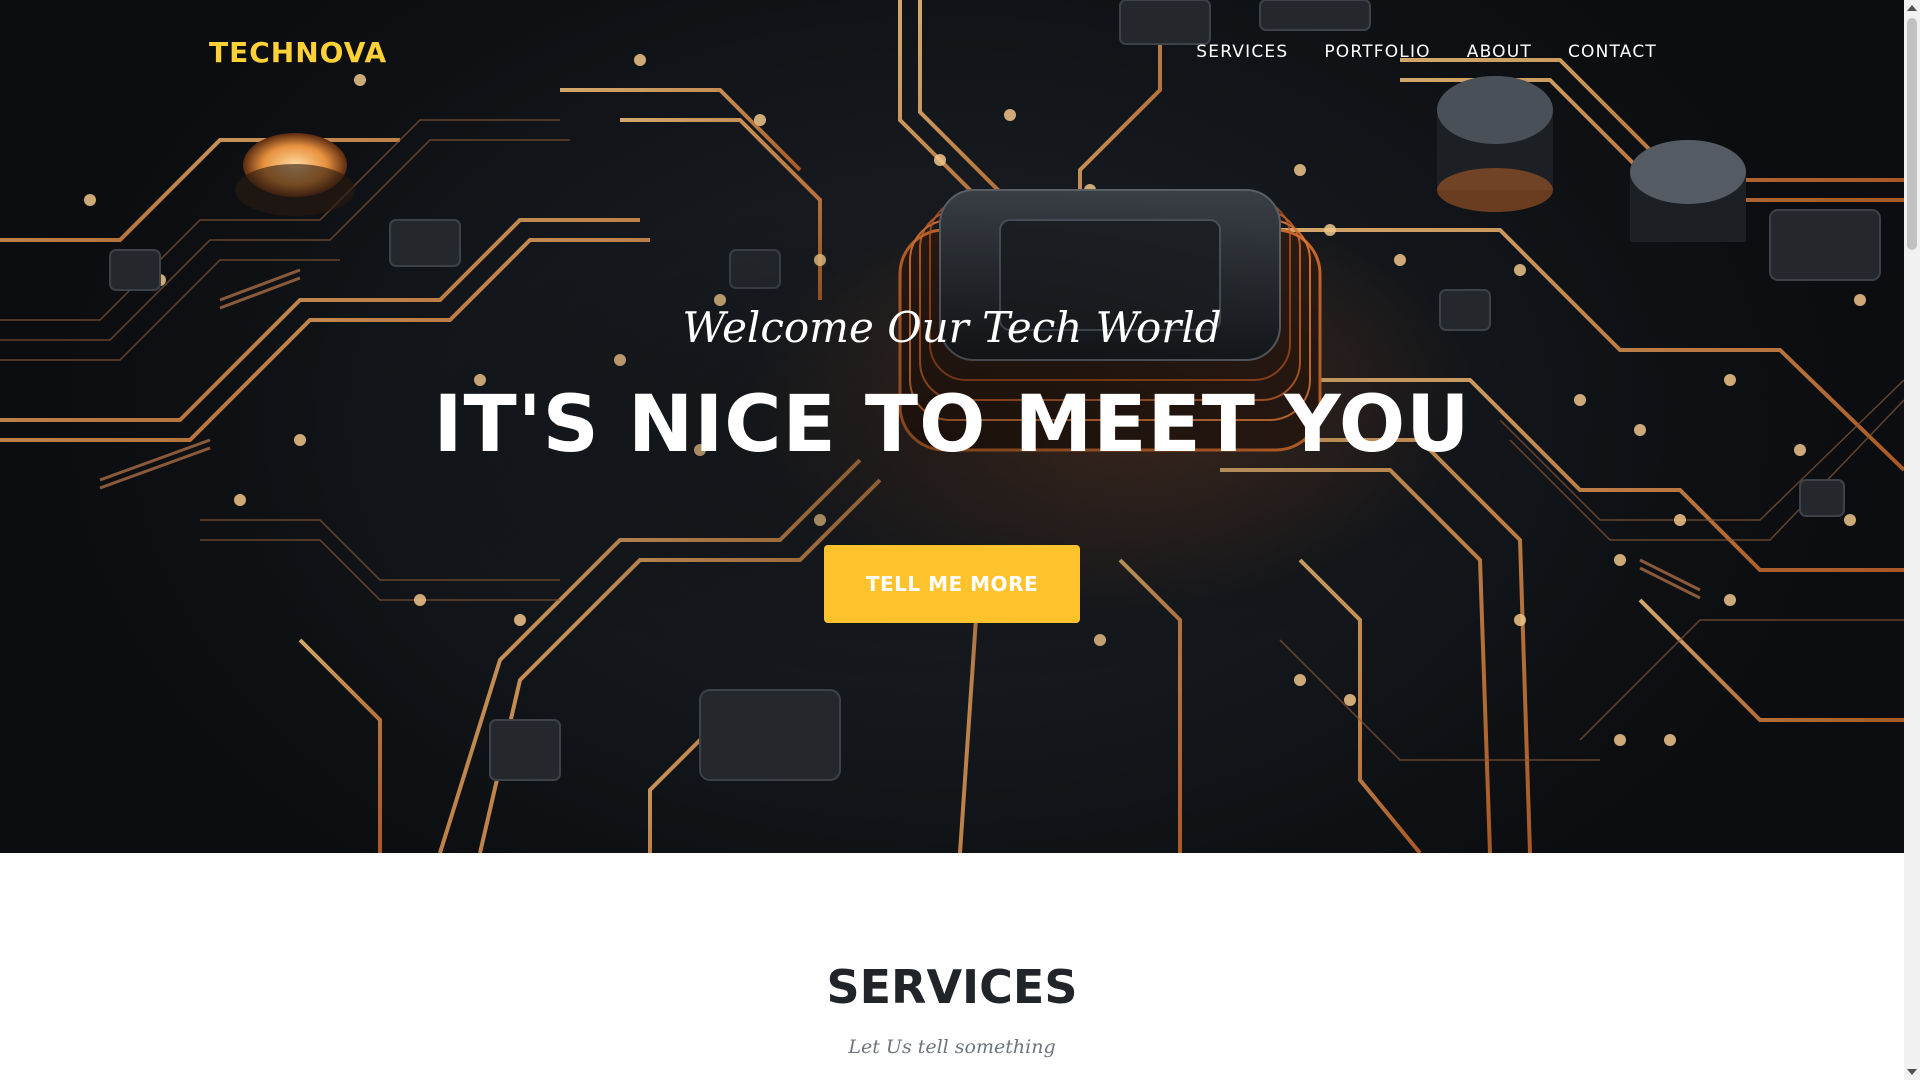  Describe the element at coordinates (1612, 52) in the screenshot. I see `nav-link-contact: CONTACT` at that location.